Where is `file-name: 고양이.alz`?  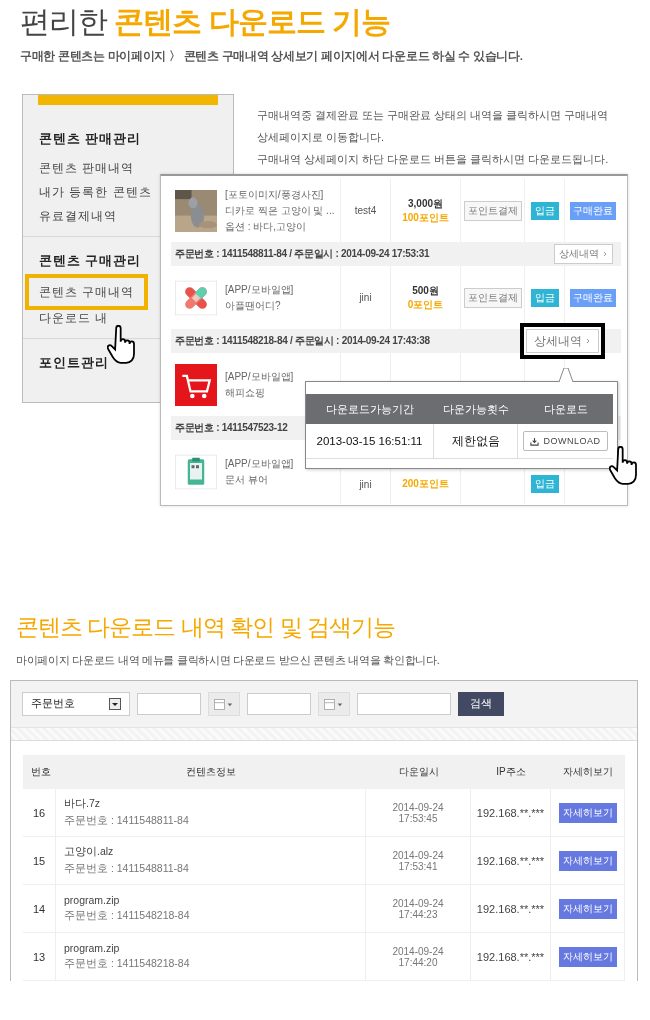 file-name: 고양이.alz is located at coordinates (89, 852).